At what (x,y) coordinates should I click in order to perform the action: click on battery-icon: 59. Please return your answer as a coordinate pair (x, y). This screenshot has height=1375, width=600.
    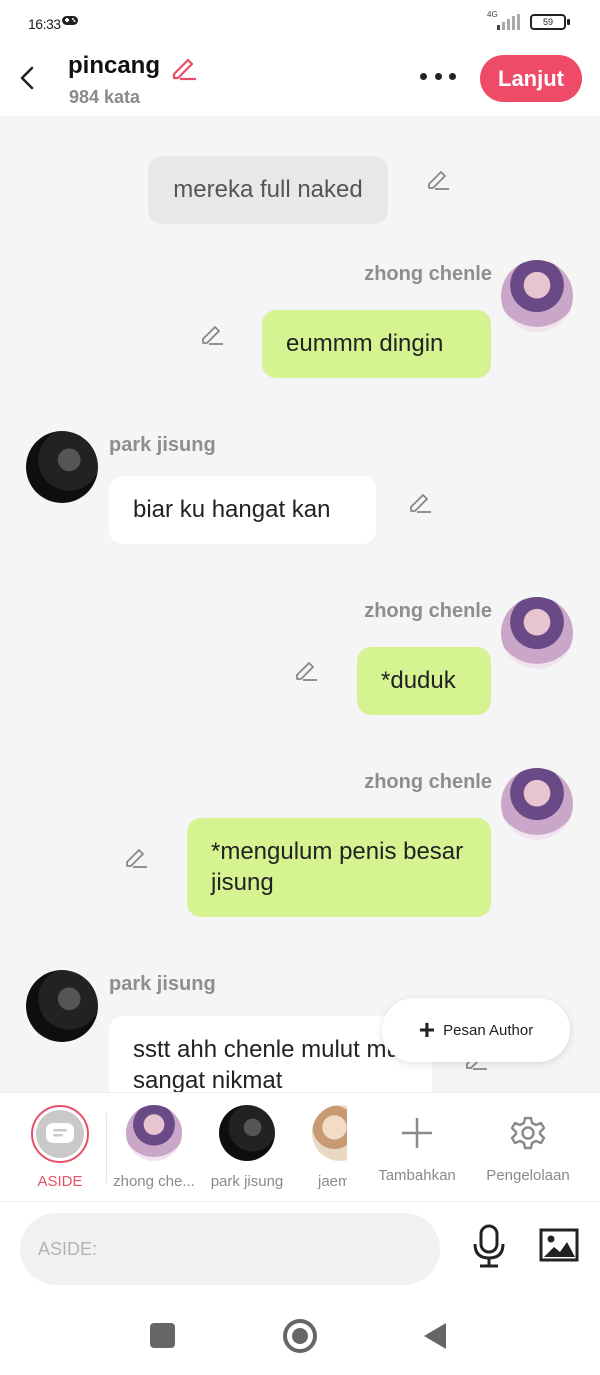
    Looking at the image, I should click on (550, 22).